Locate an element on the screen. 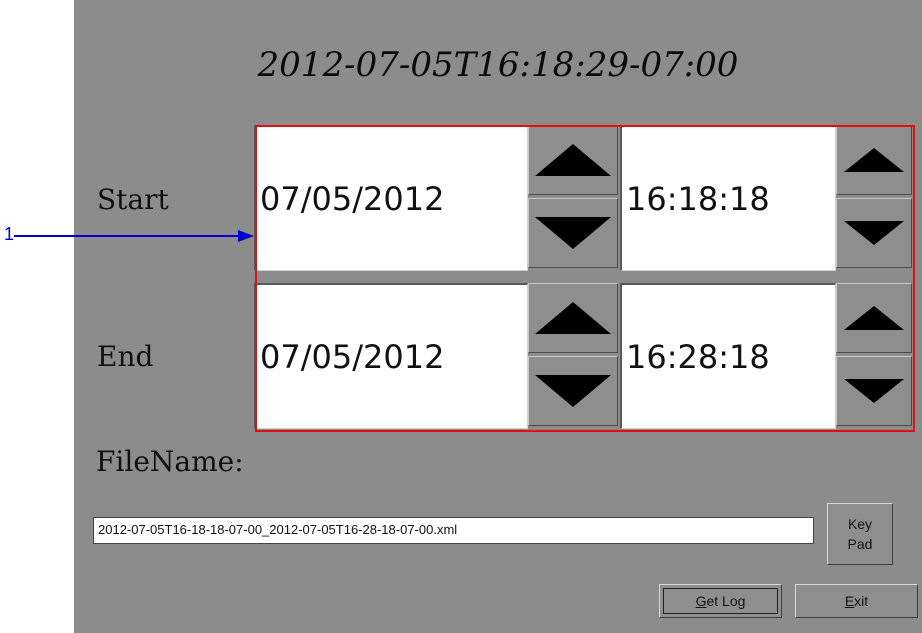 This screenshot has width=922, height=633. start-time-up-button is located at coordinates (874, 160).